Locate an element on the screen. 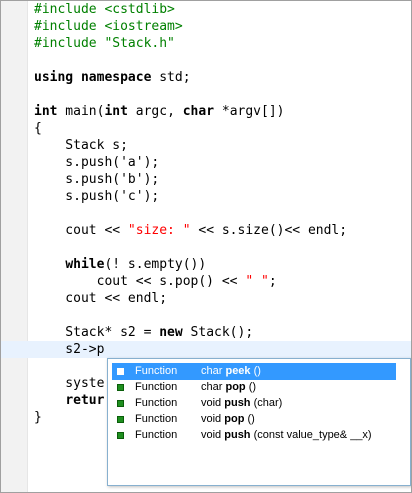 The height and width of the screenshot is (493, 412). code-line: Stack s; is located at coordinates (206, 145).